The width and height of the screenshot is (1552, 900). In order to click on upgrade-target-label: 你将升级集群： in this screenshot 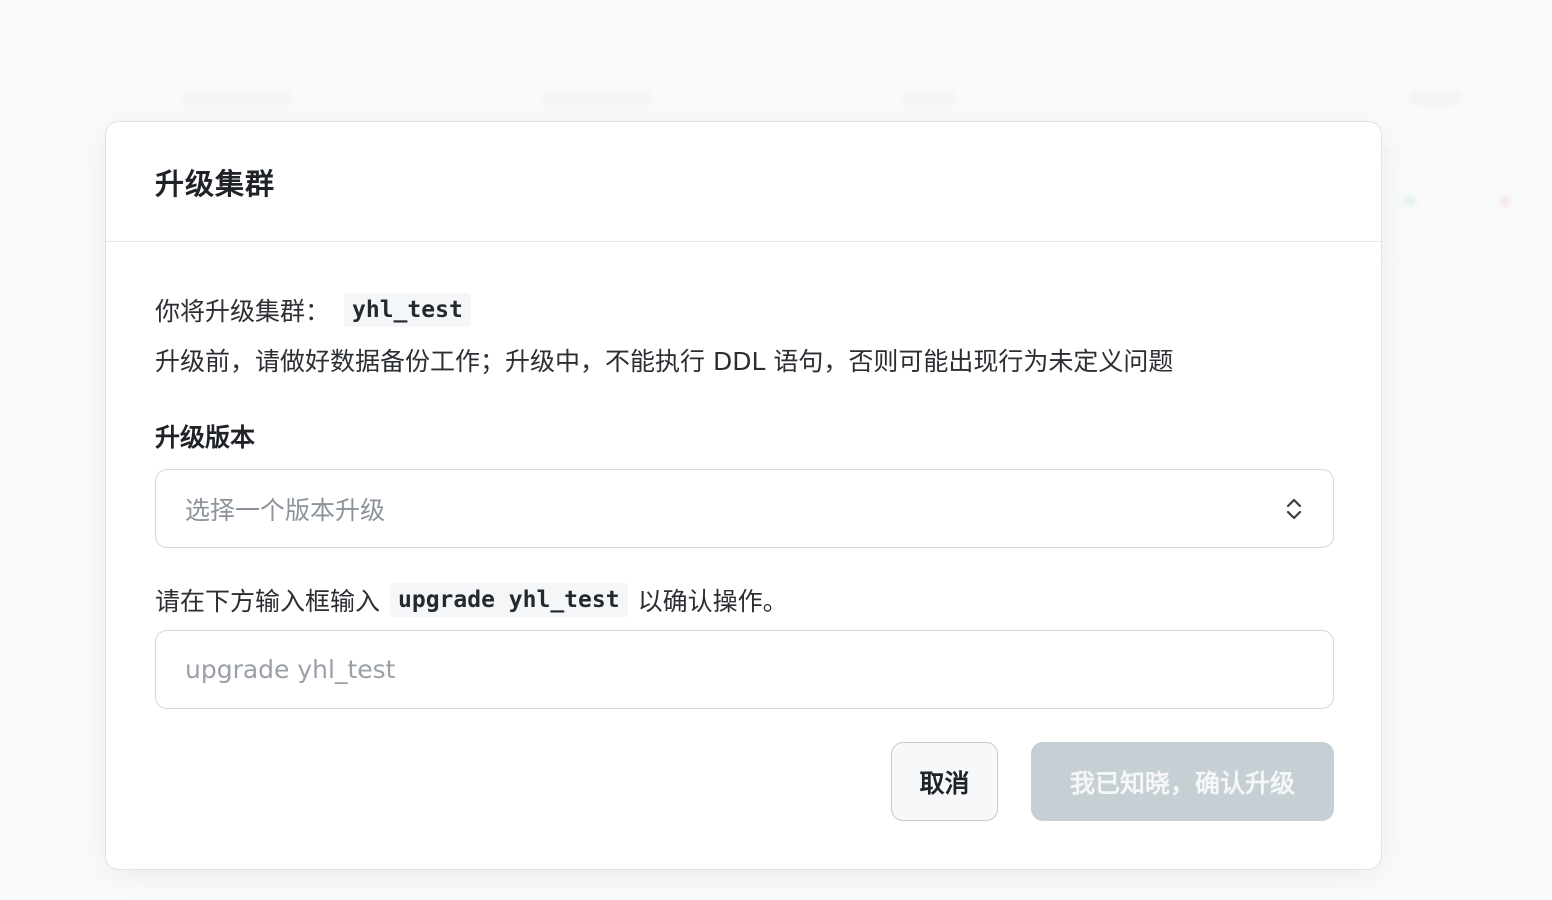, I will do `click(243, 311)`.